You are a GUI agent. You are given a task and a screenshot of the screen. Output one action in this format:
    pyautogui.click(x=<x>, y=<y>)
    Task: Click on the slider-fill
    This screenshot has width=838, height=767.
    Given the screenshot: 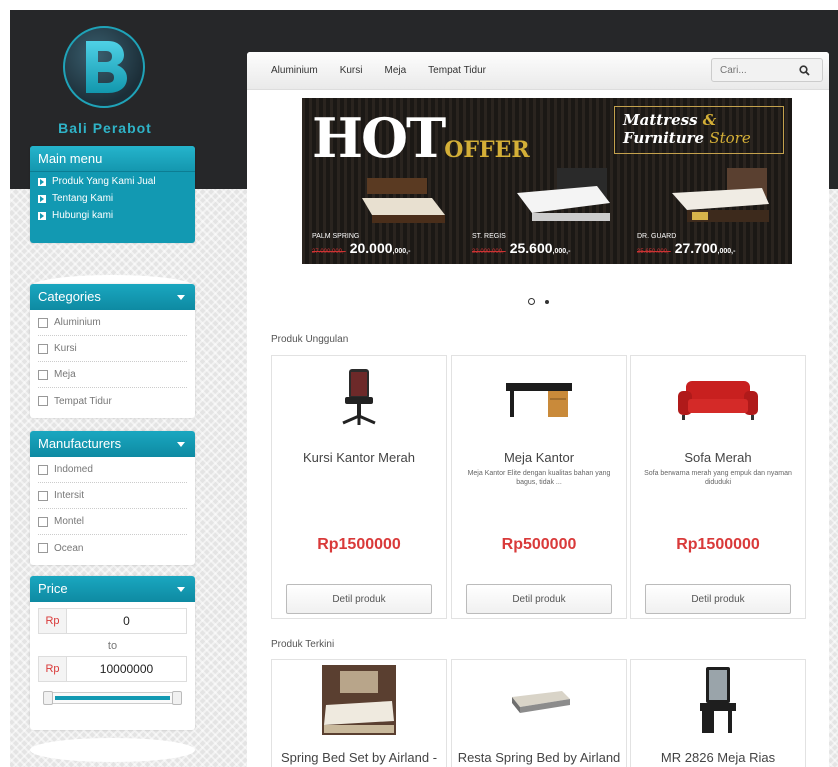 What is the action you would take?
    pyautogui.click(x=112, y=698)
    